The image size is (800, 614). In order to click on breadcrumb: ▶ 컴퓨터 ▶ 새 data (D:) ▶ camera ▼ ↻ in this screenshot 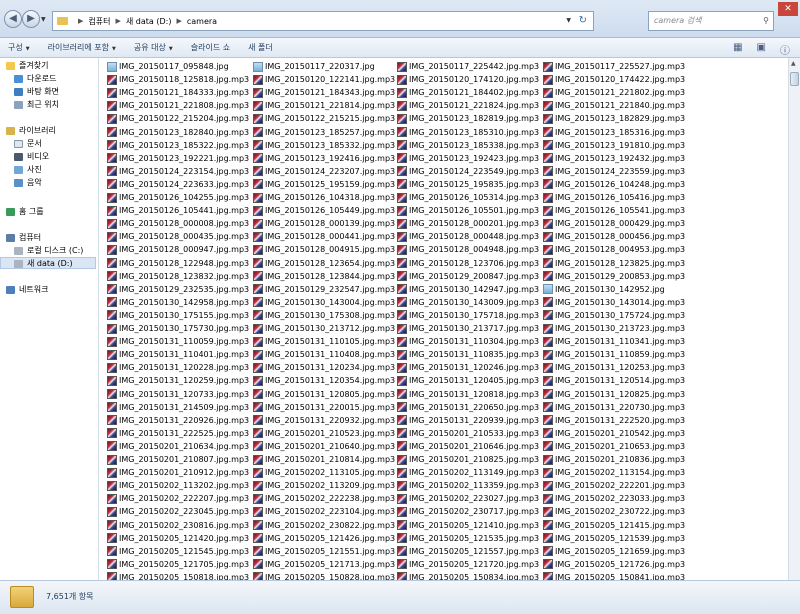, I will do `click(323, 21)`.